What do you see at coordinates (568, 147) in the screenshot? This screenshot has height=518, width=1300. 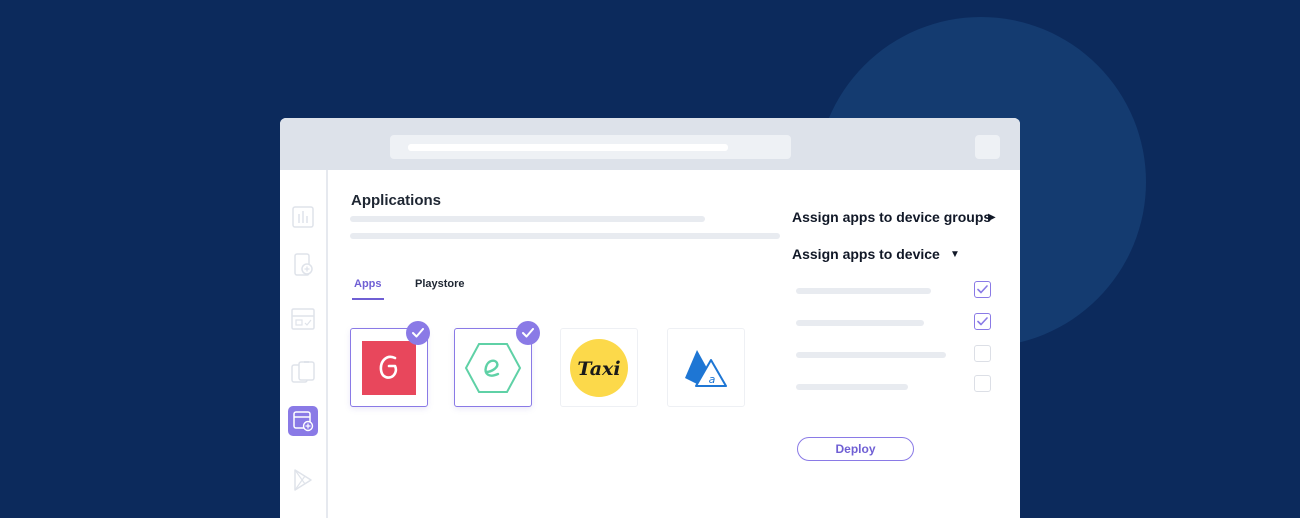 I see `address-placeholder` at bounding box center [568, 147].